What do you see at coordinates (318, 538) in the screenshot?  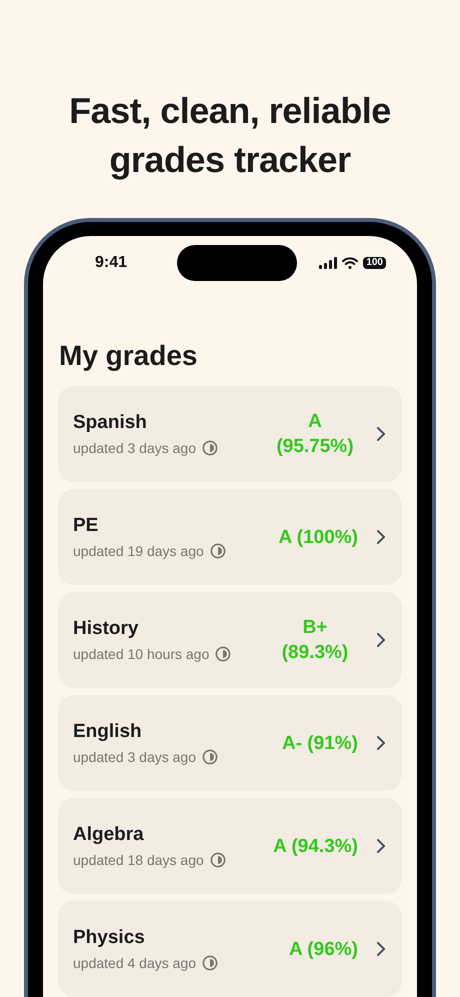 I see `grade-value: A (100%)` at bounding box center [318, 538].